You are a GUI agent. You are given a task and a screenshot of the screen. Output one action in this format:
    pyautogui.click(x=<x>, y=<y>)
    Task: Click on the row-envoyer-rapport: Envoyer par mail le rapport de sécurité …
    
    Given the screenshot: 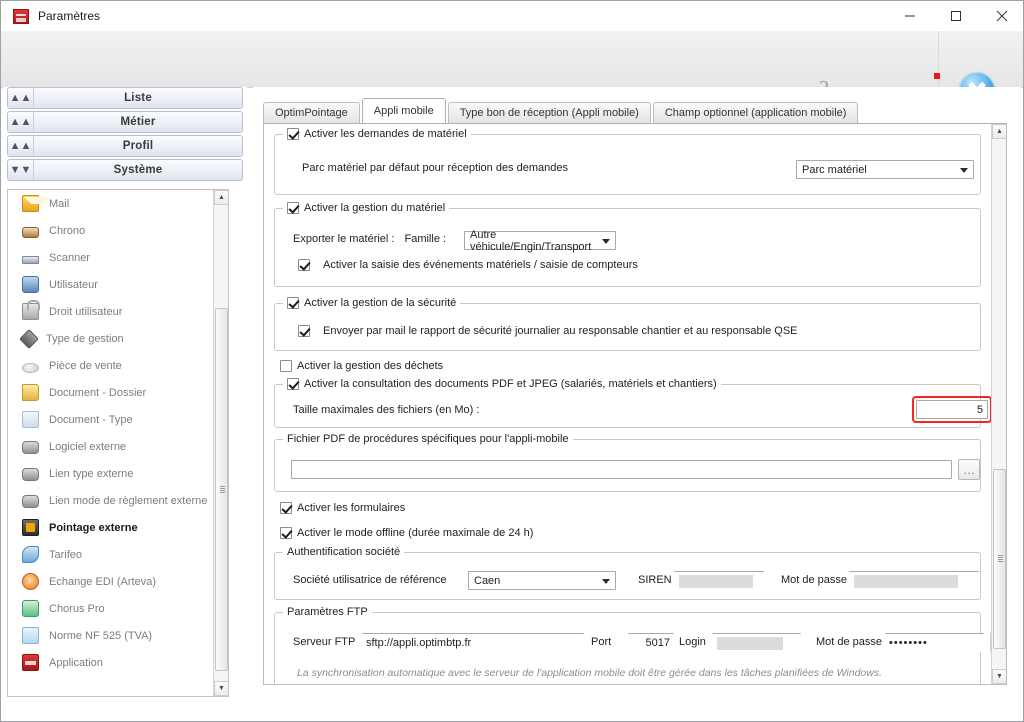 What is the action you would take?
    pyautogui.click(x=548, y=331)
    